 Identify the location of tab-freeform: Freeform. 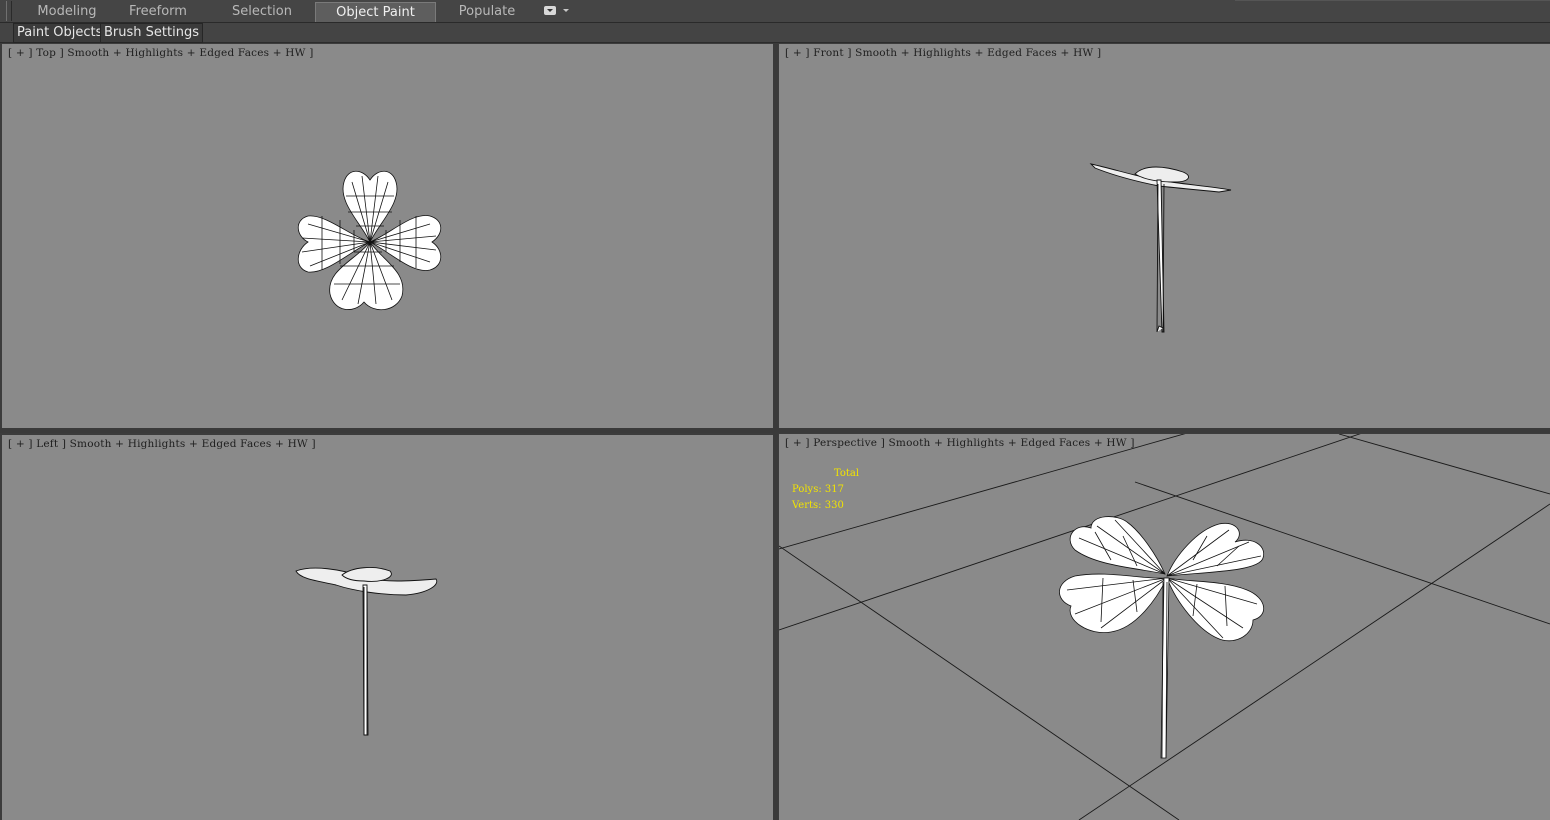
(158, 11).